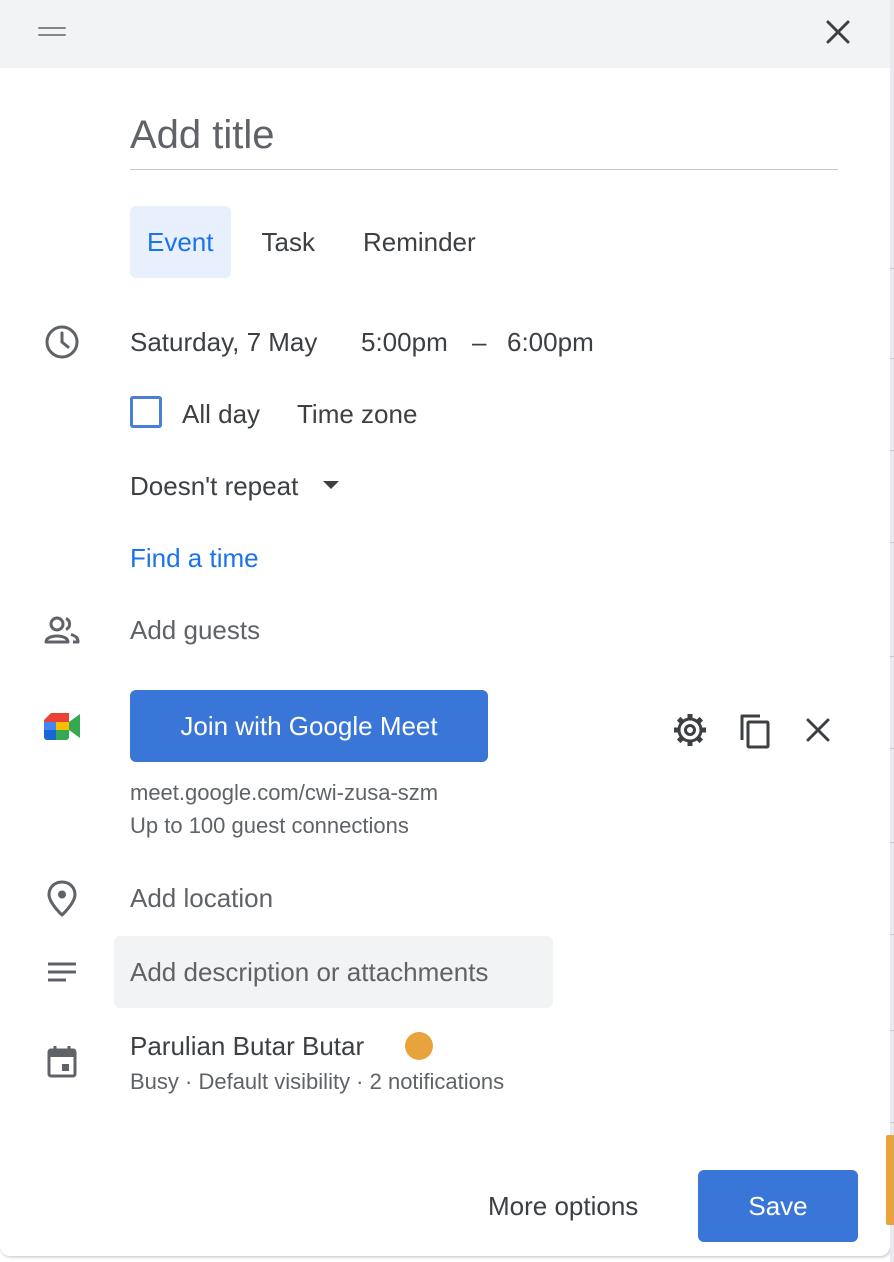 This screenshot has width=894, height=1262. I want to click on calendar-icon, so click(62, 1062).